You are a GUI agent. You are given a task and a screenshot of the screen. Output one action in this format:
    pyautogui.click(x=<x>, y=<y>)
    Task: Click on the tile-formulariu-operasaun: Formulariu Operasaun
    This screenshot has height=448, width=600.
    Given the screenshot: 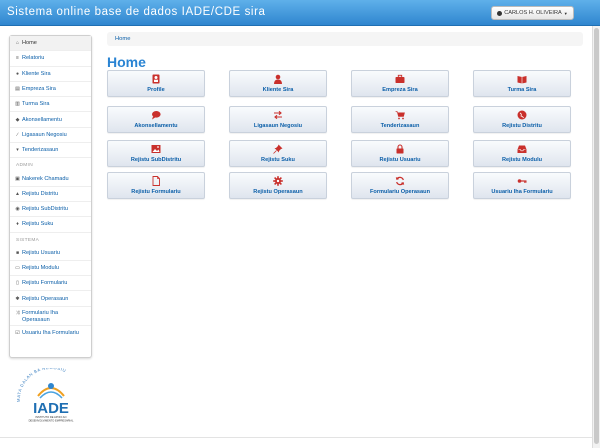 What is the action you would take?
    pyautogui.click(x=400, y=185)
    